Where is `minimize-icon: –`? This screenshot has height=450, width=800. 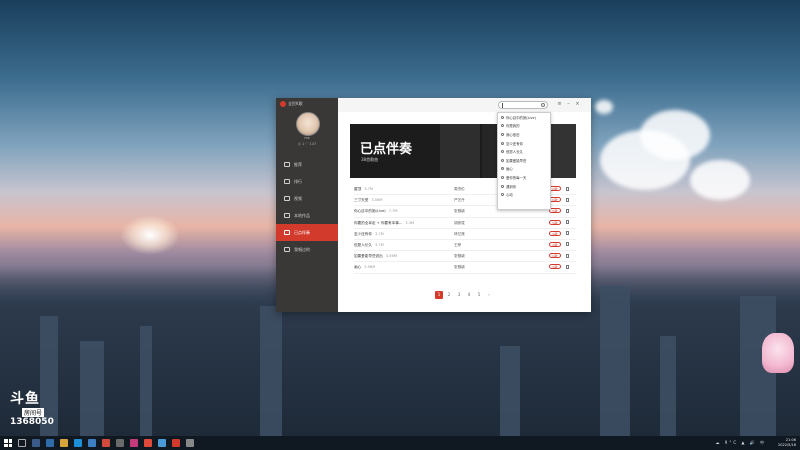 minimize-icon: – is located at coordinates (568, 104).